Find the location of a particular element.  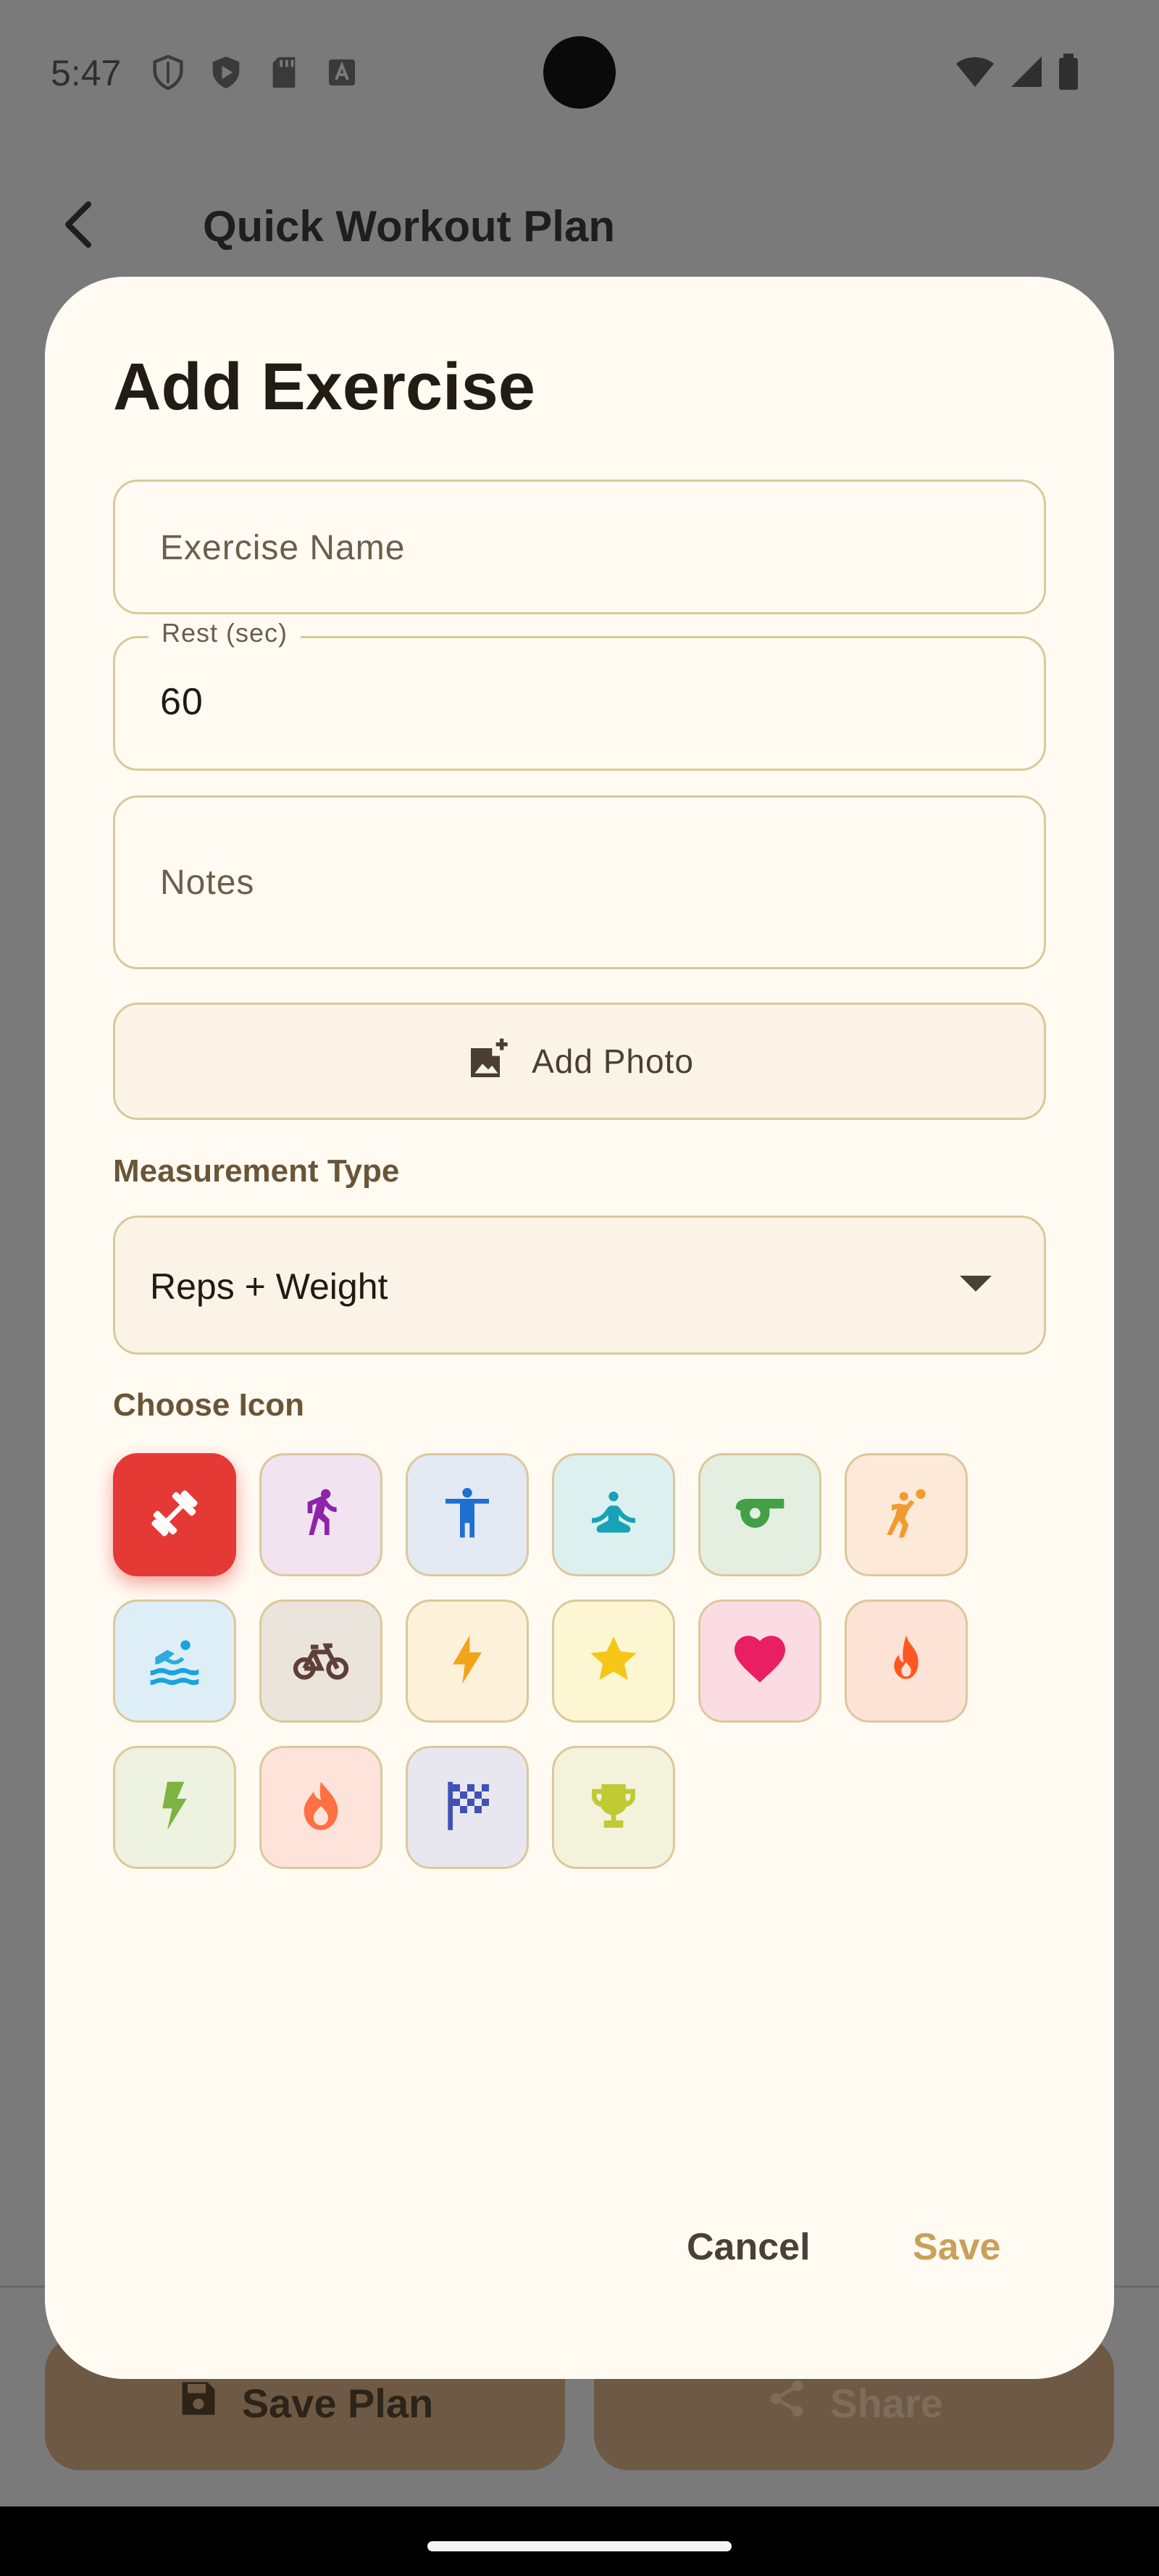

icon-option-flame is located at coordinates (320, 1807).